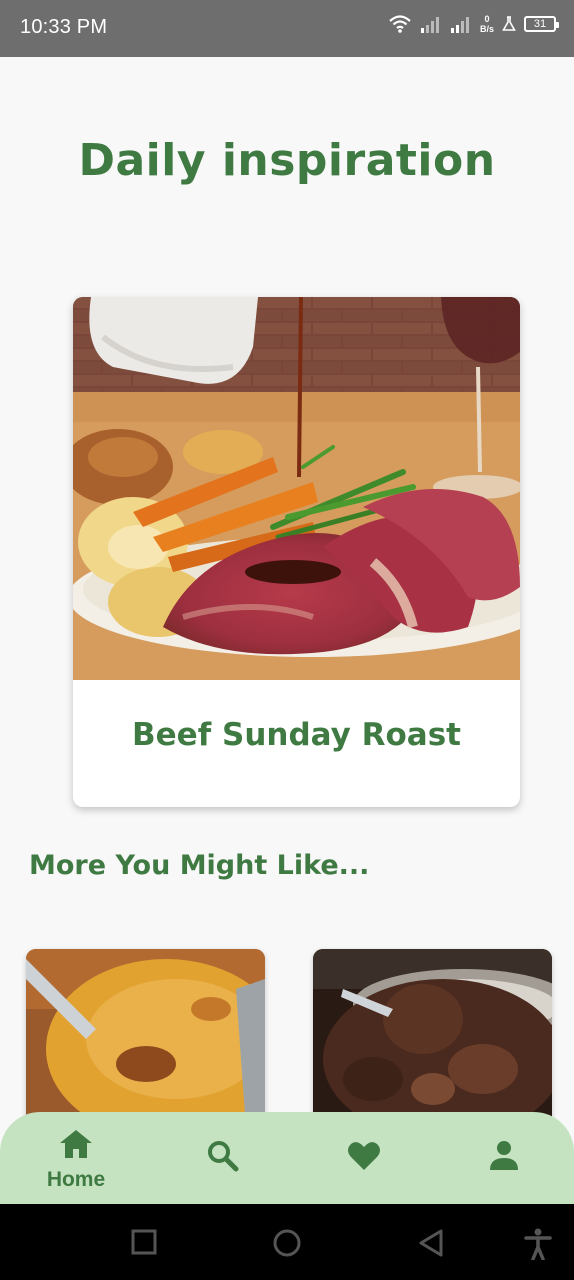 The height and width of the screenshot is (1280, 574). I want to click on heart-icon, so click(364, 1158).